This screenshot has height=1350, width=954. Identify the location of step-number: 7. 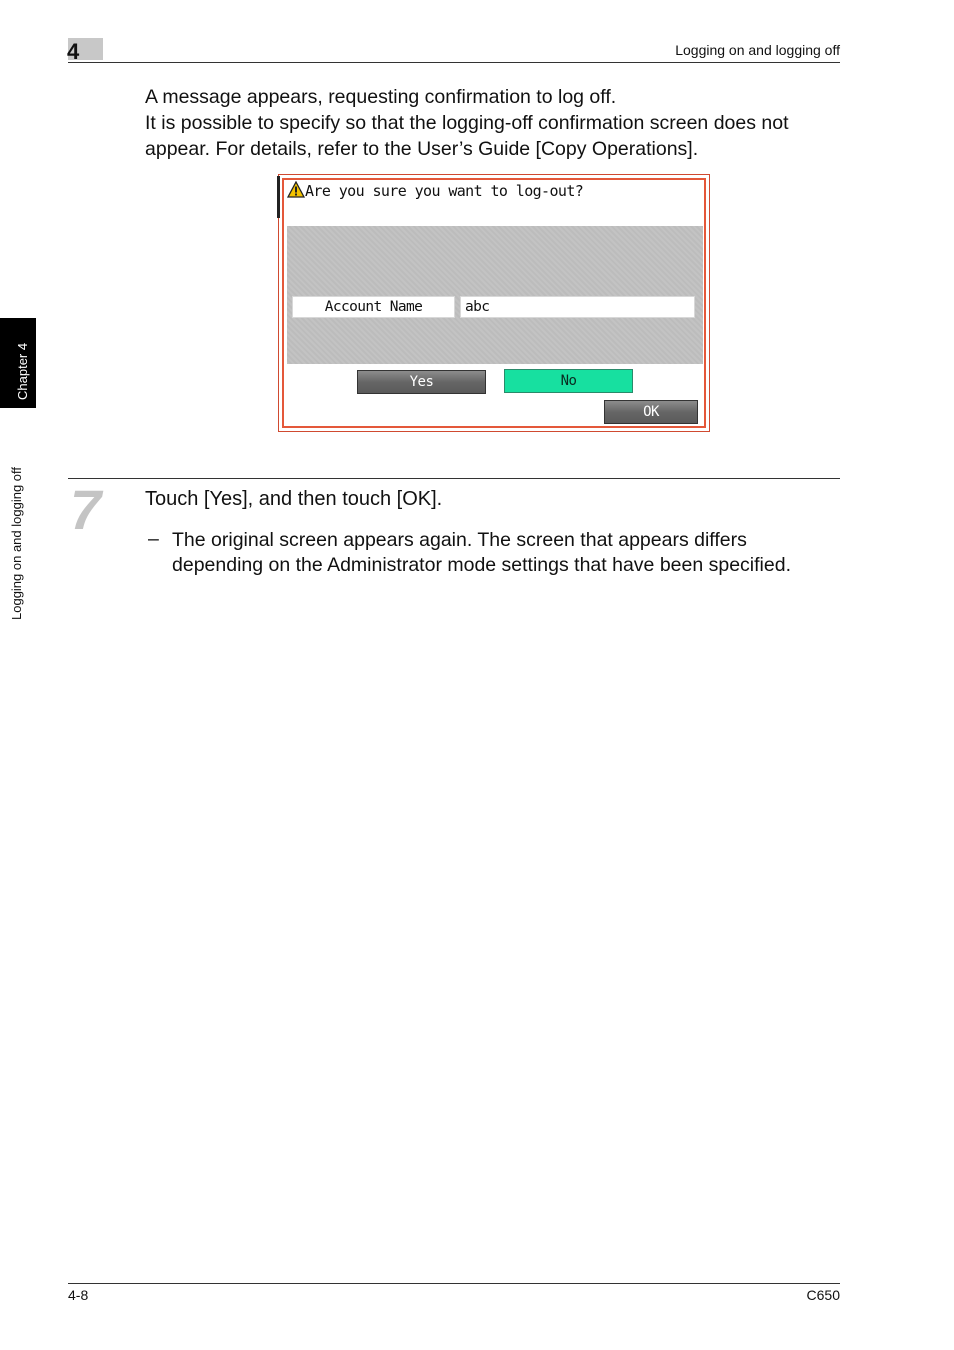
(86, 509).